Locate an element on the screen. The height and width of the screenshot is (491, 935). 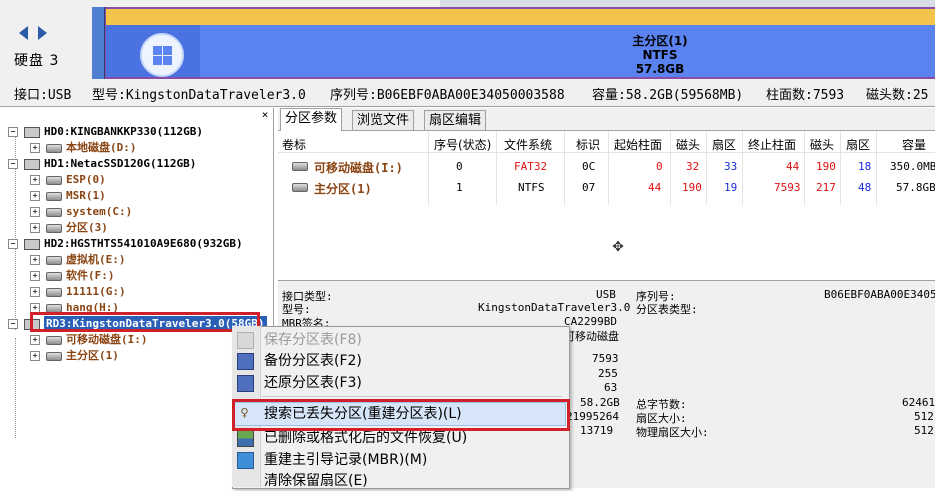
detail-model-value: KingstonDataTraveler3.0 is located at coordinates (554, 307).